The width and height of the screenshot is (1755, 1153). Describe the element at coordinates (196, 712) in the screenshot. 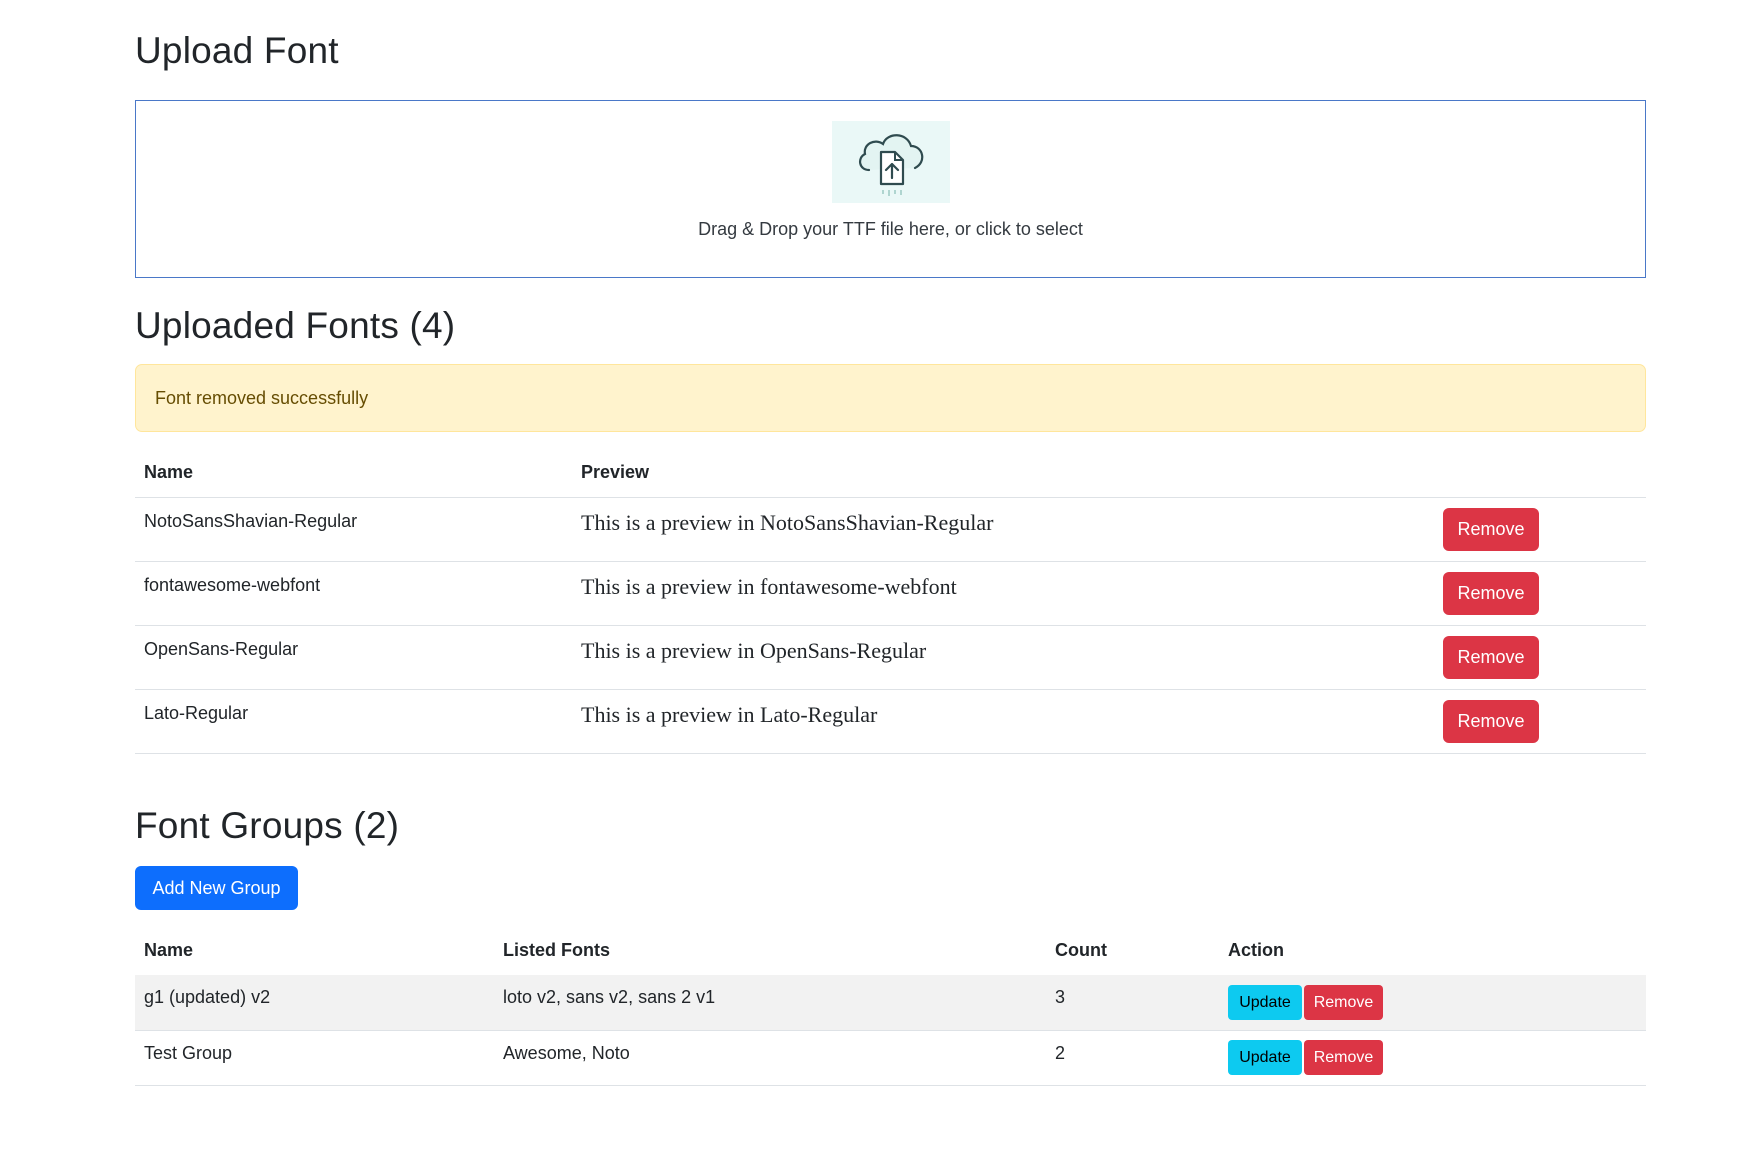

I see `font-name: Lato-Regular` at that location.